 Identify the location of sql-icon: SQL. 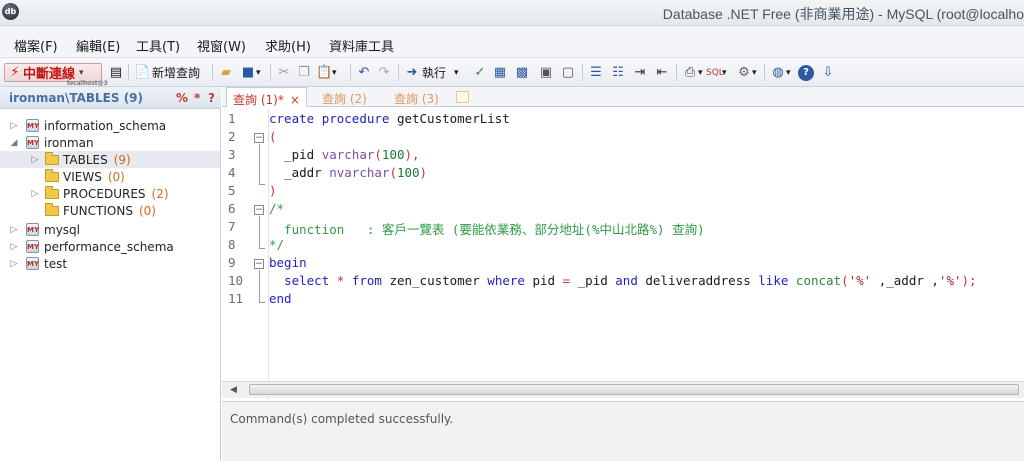
(715, 72).